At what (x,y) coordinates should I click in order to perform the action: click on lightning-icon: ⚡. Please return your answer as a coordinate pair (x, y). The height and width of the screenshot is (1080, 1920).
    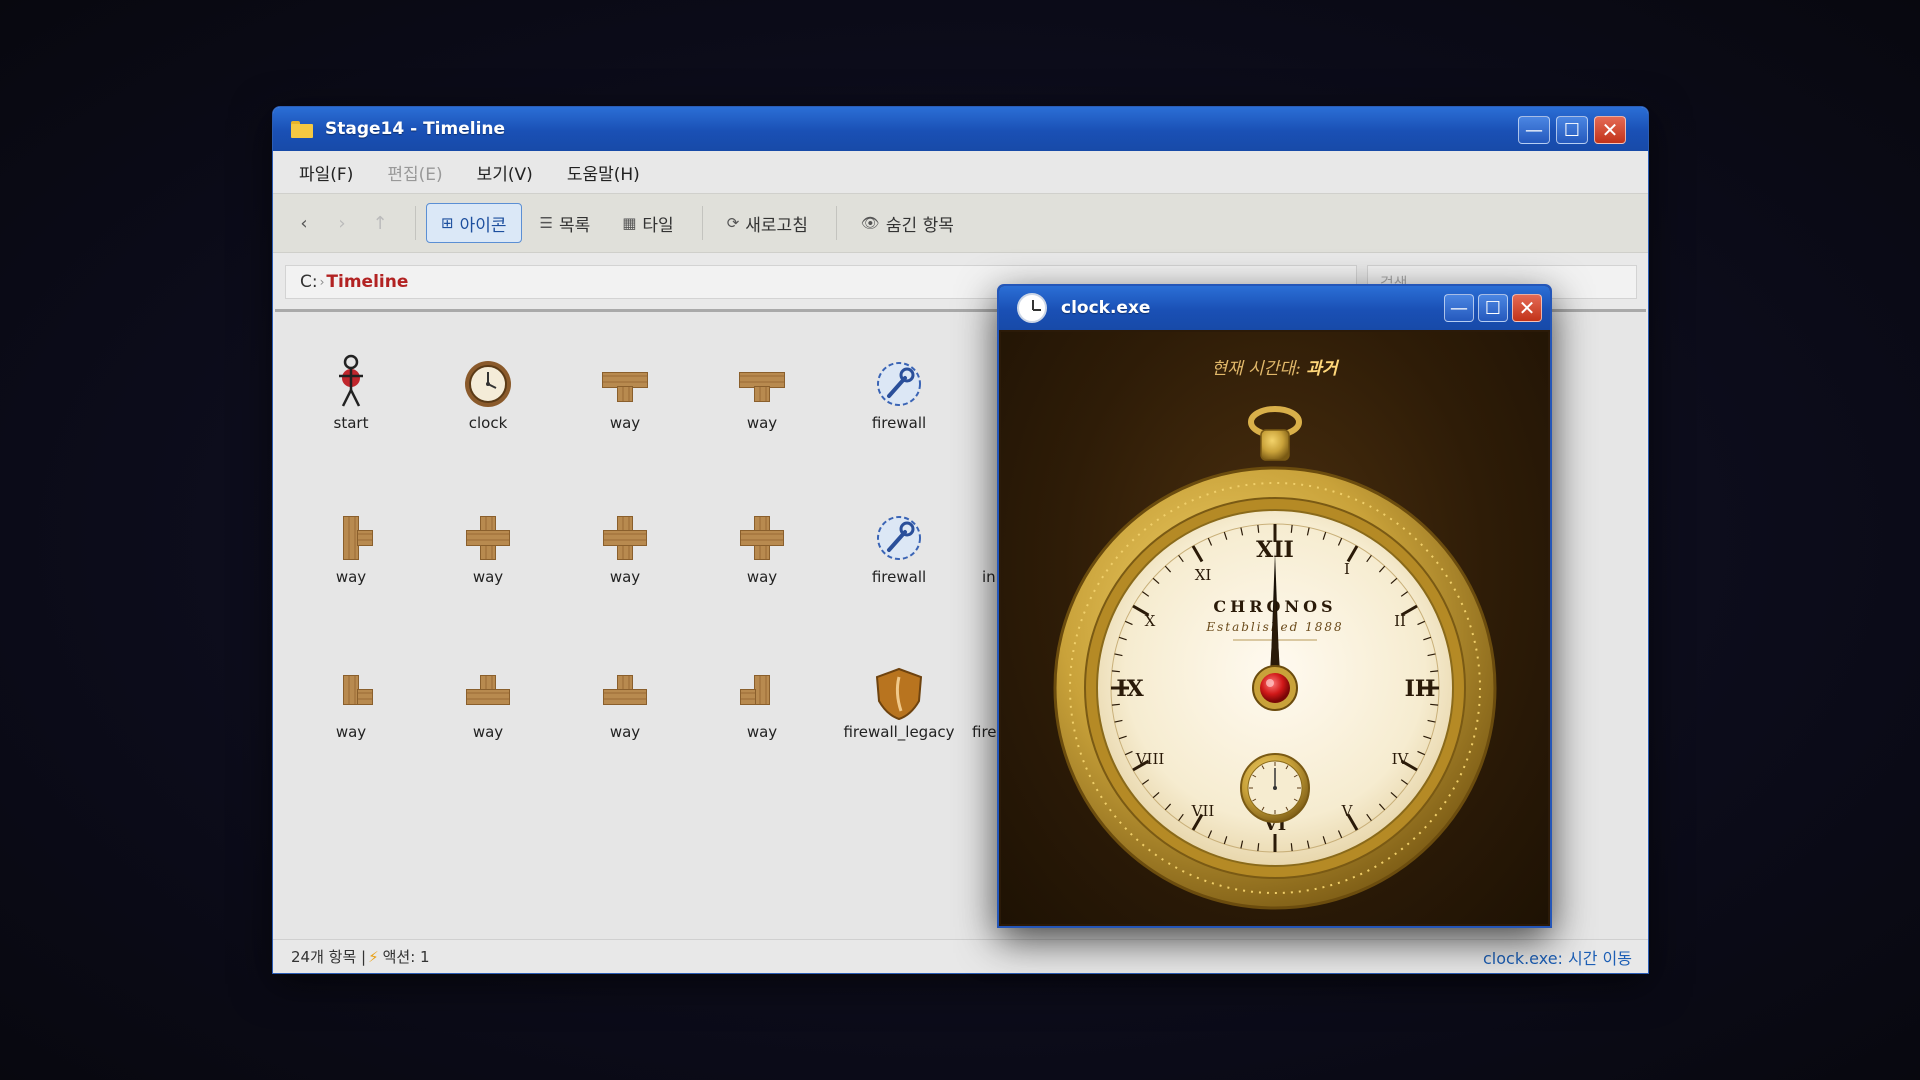
    Looking at the image, I should click on (373, 956).